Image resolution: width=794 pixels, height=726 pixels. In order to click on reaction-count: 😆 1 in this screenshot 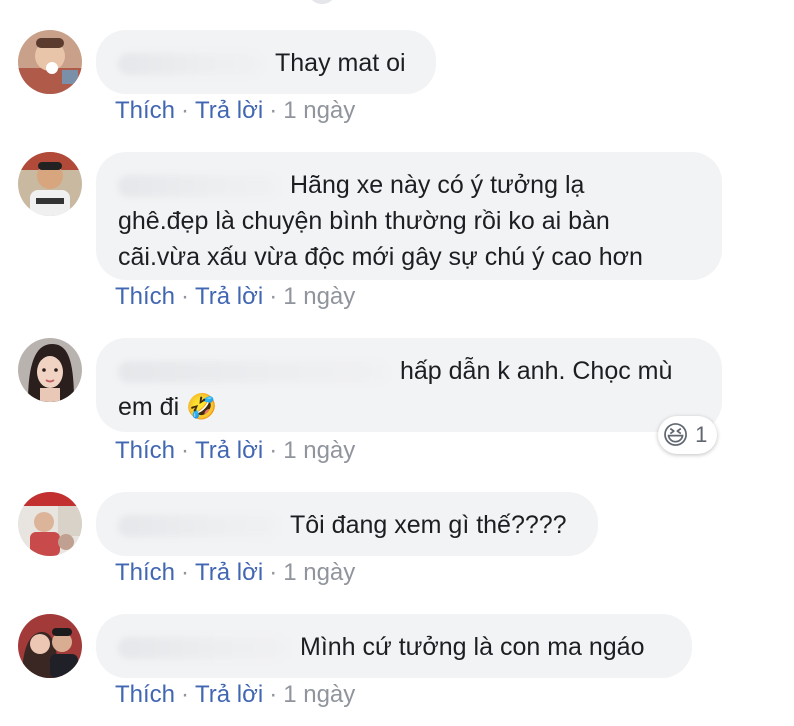, I will do `click(688, 435)`.